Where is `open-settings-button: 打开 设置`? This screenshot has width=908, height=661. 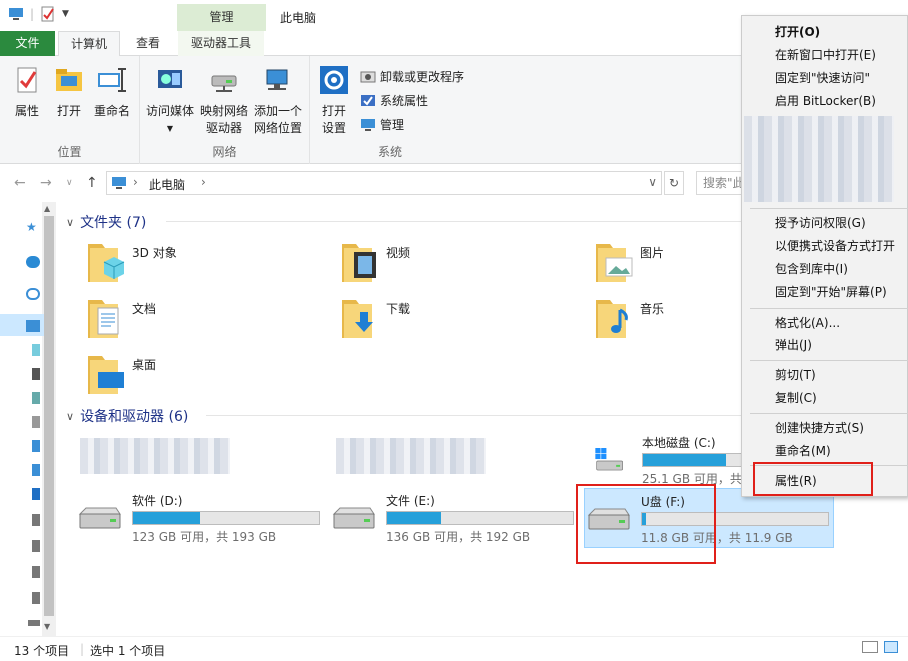 open-settings-button: 打开 设置 is located at coordinates (334, 100).